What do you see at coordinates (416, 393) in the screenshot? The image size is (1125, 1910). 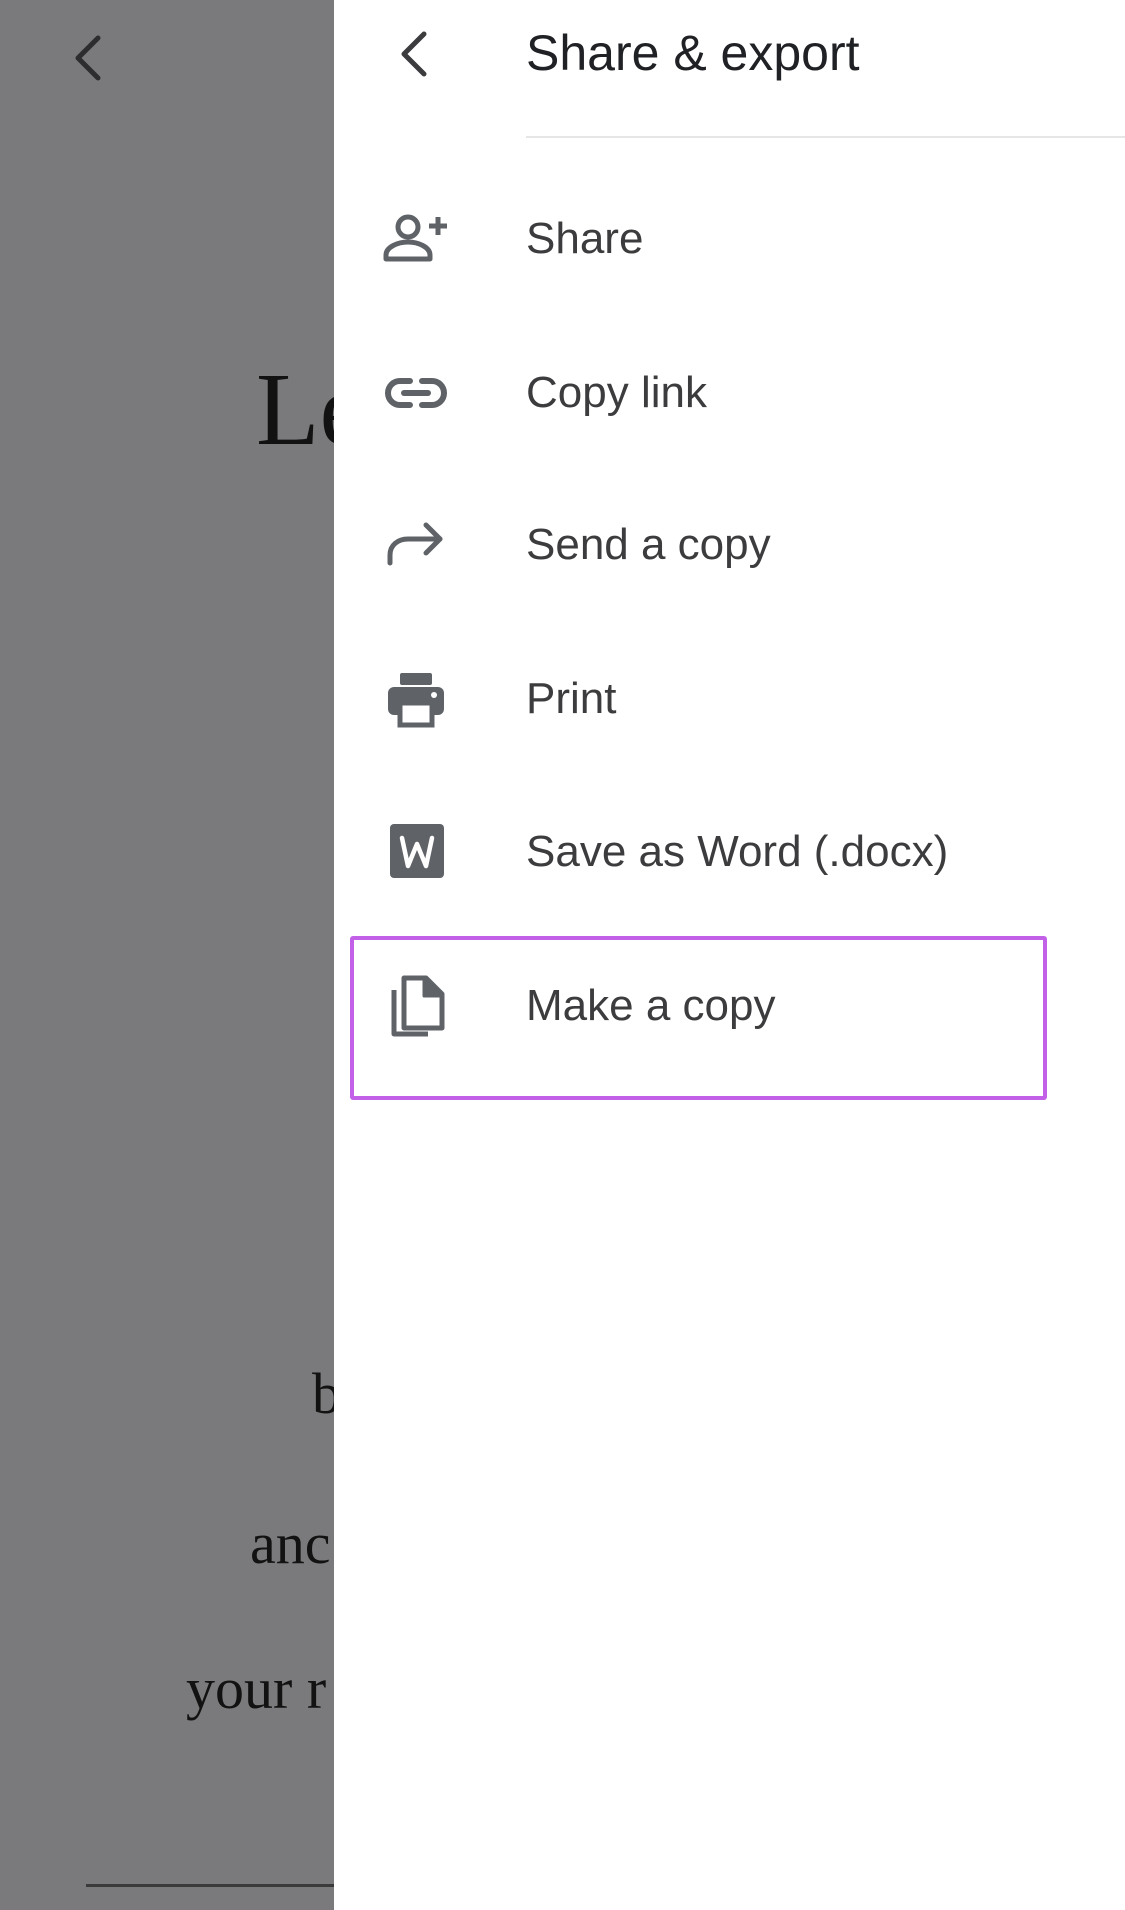 I see `link-icon` at bounding box center [416, 393].